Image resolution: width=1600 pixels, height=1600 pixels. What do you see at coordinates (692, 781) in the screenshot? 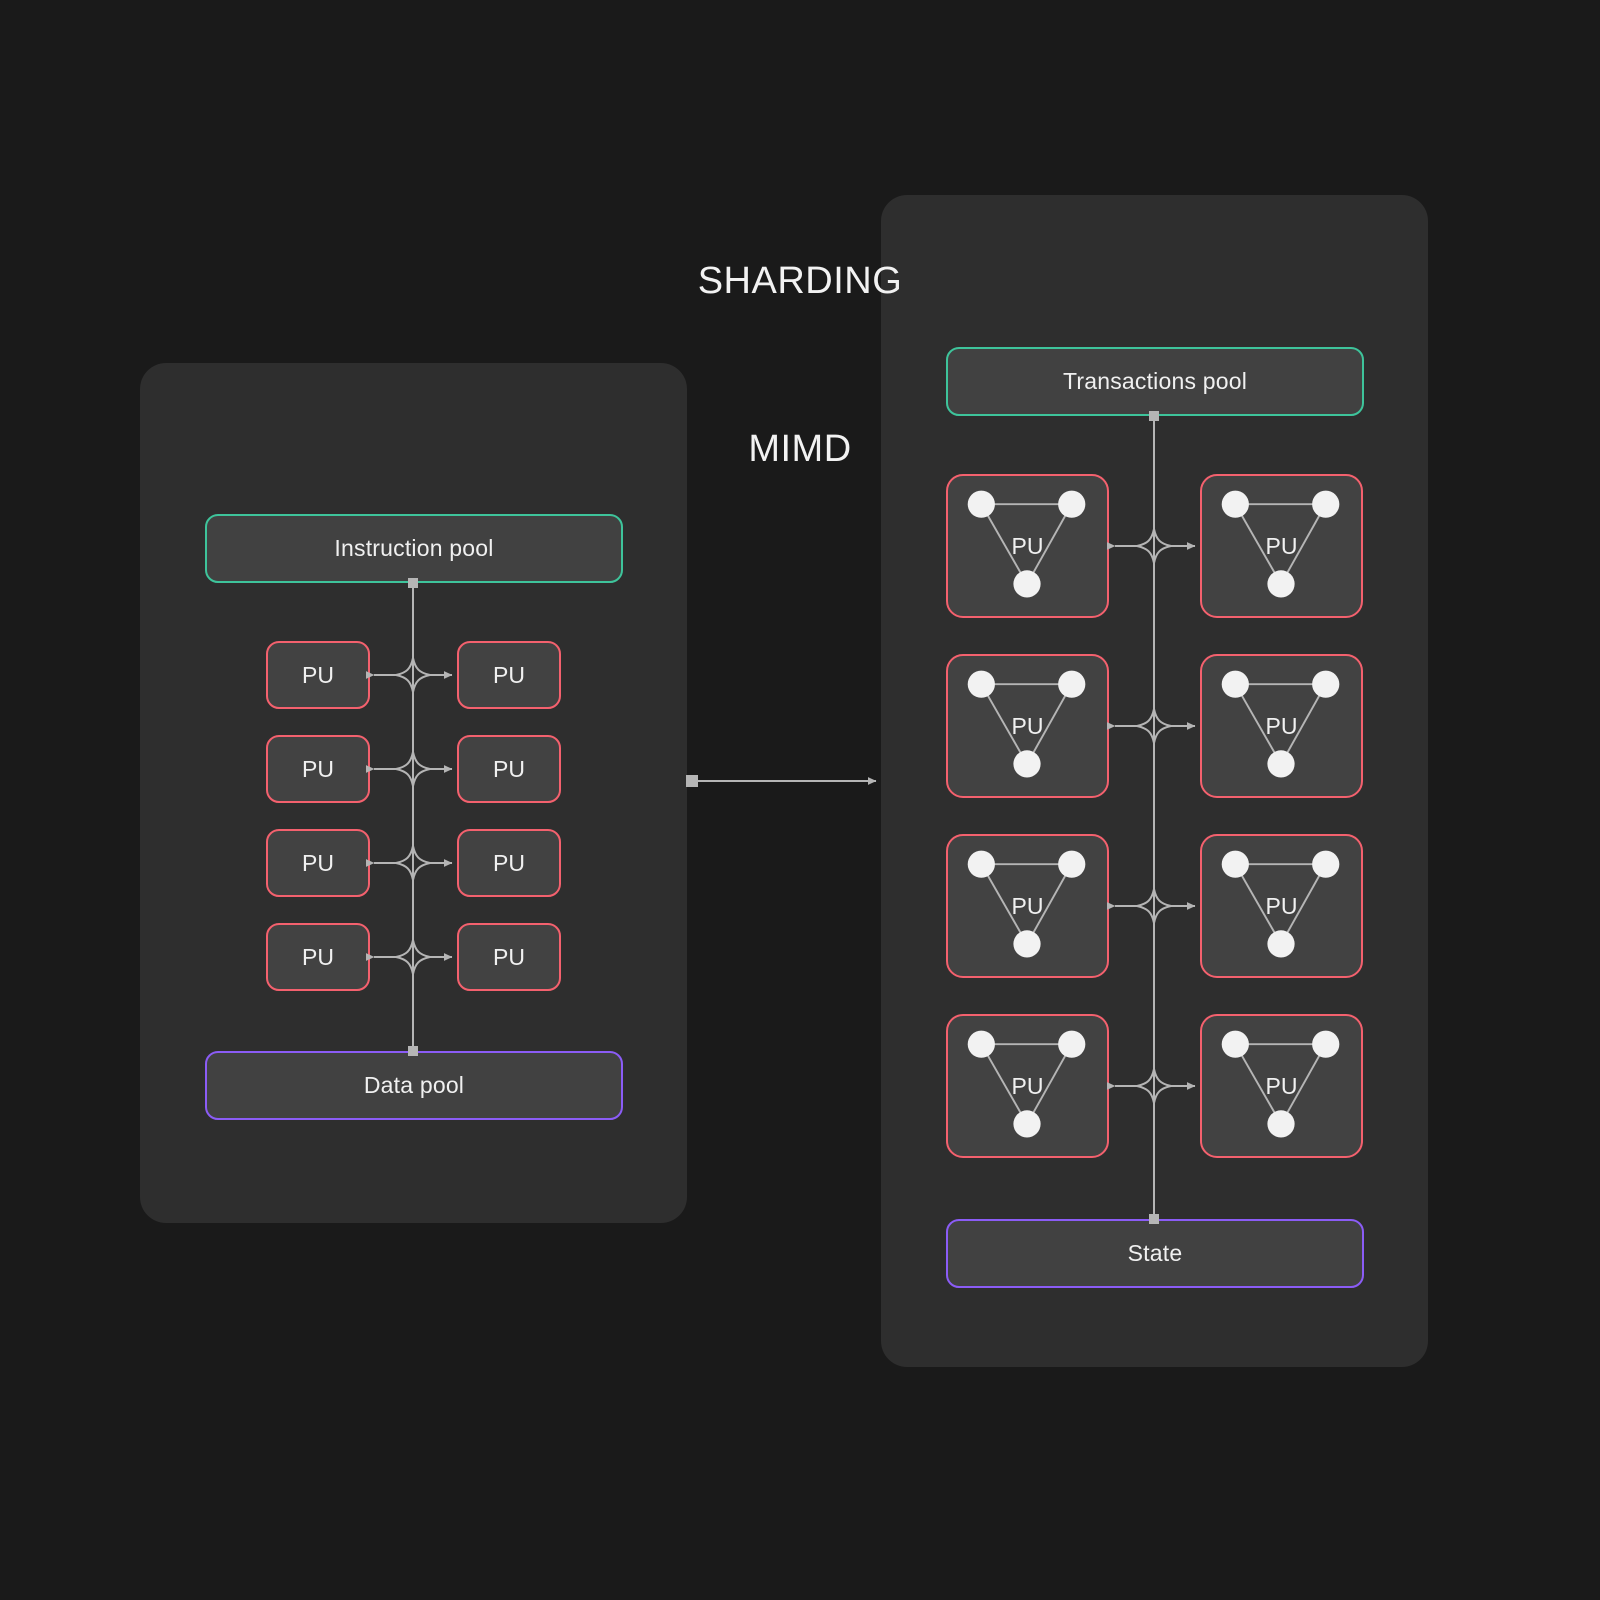
I see `square-endpoint-icon` at bounding box center [692, 781].